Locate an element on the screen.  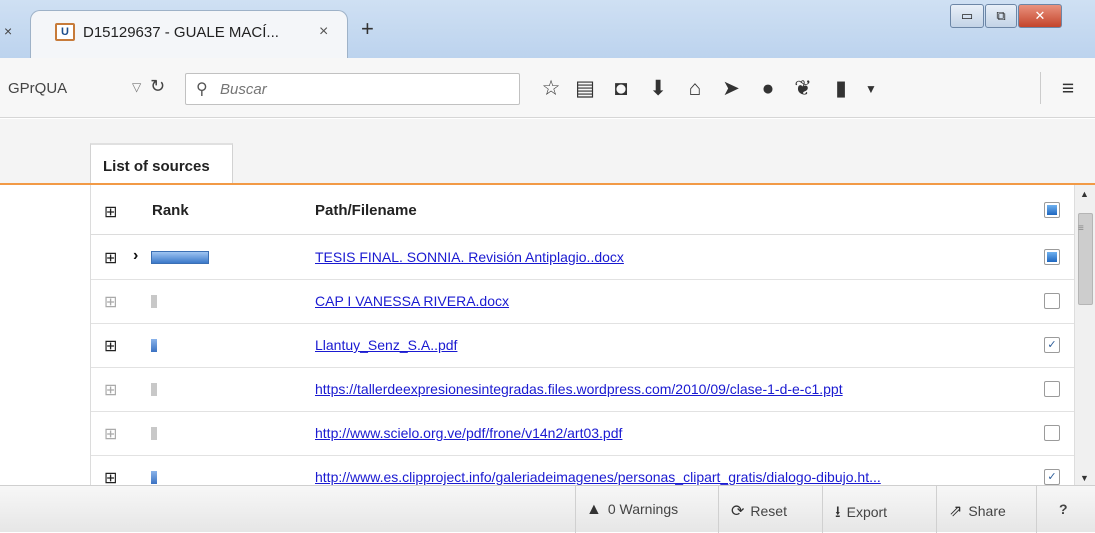
tab-close-icon: × is located at coordinates (323, 32).